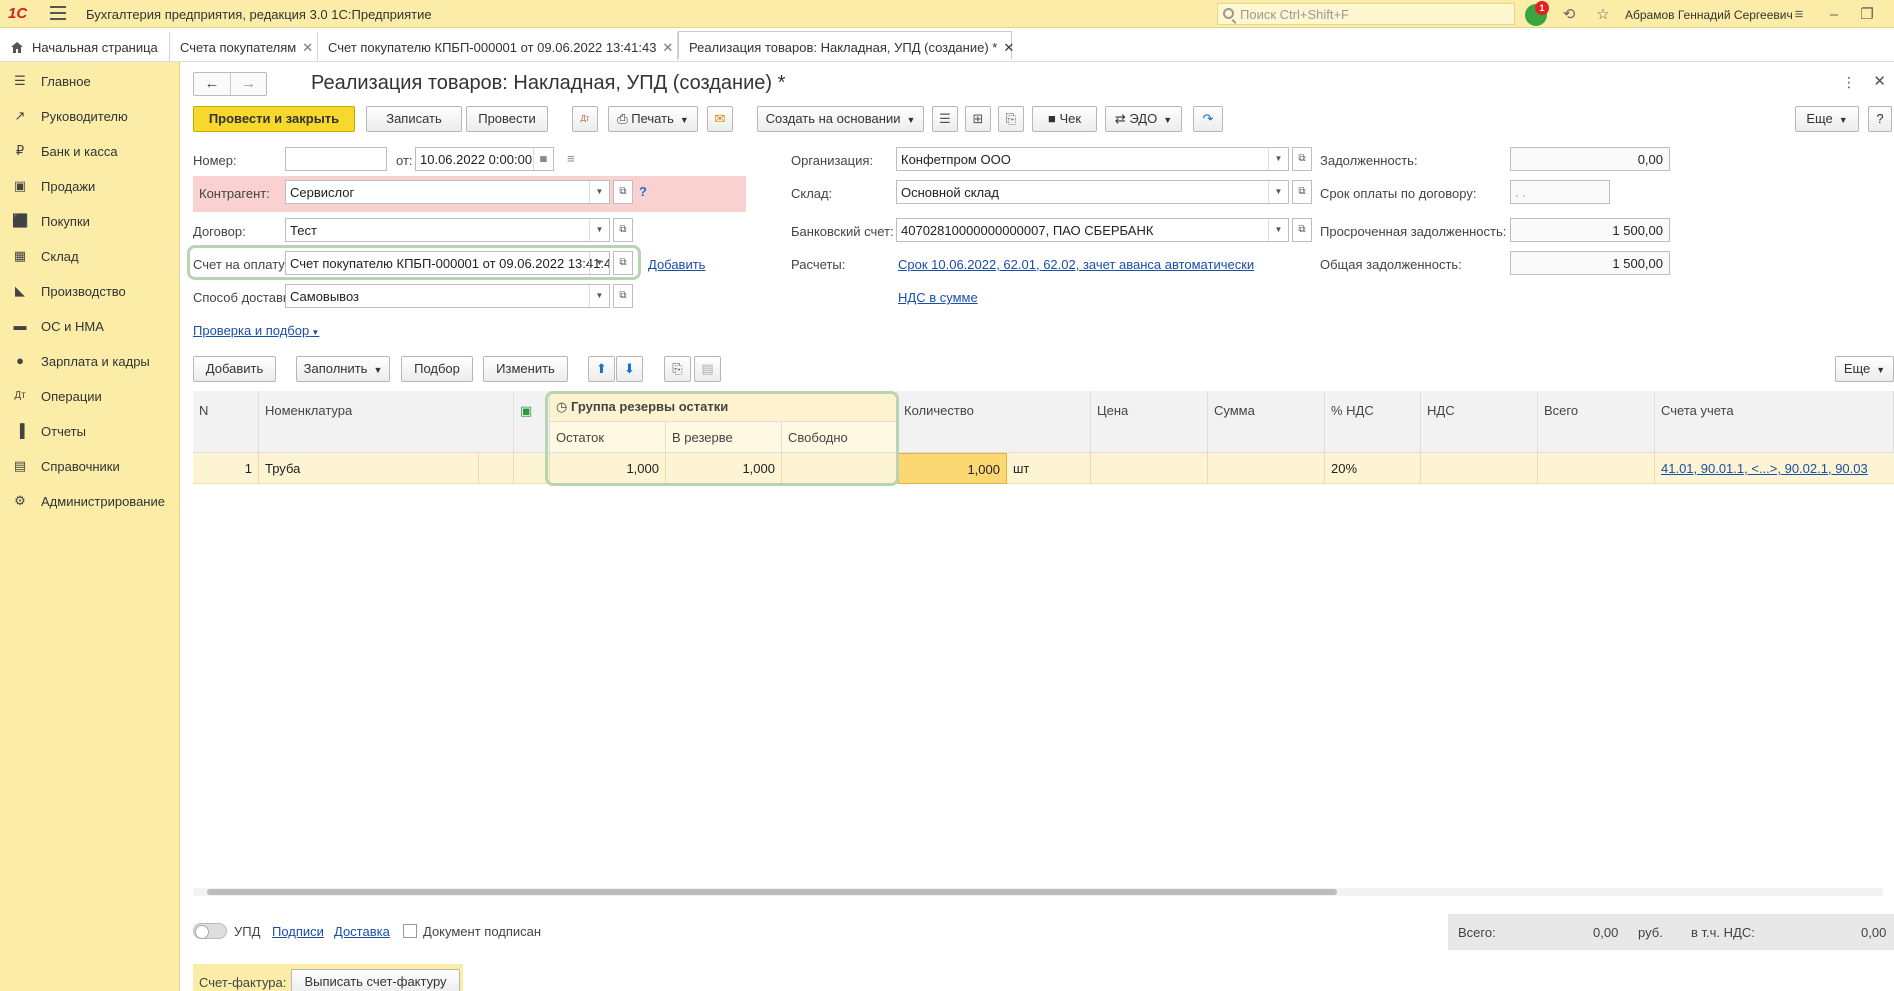  I want to click on cell-vat-rate: 20%, so click(1373, 468).